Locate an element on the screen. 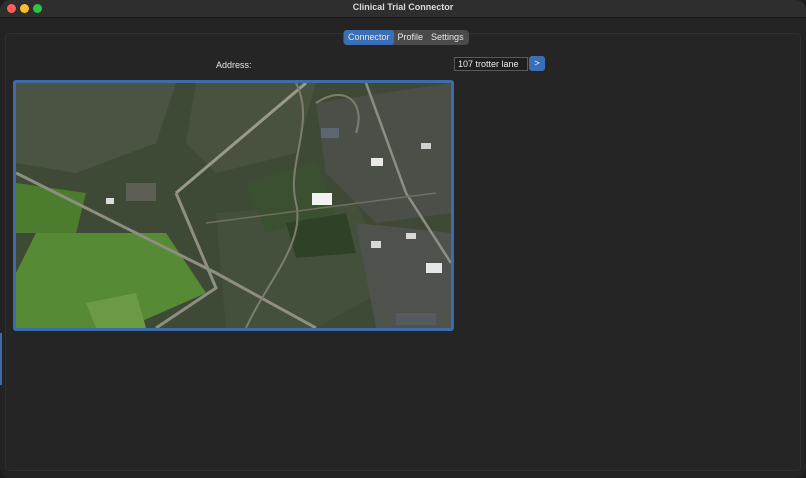 Image resolution: width=806 pixels, height=478 pixels. tab-profile: Profile is located at coordinates (411, 37).